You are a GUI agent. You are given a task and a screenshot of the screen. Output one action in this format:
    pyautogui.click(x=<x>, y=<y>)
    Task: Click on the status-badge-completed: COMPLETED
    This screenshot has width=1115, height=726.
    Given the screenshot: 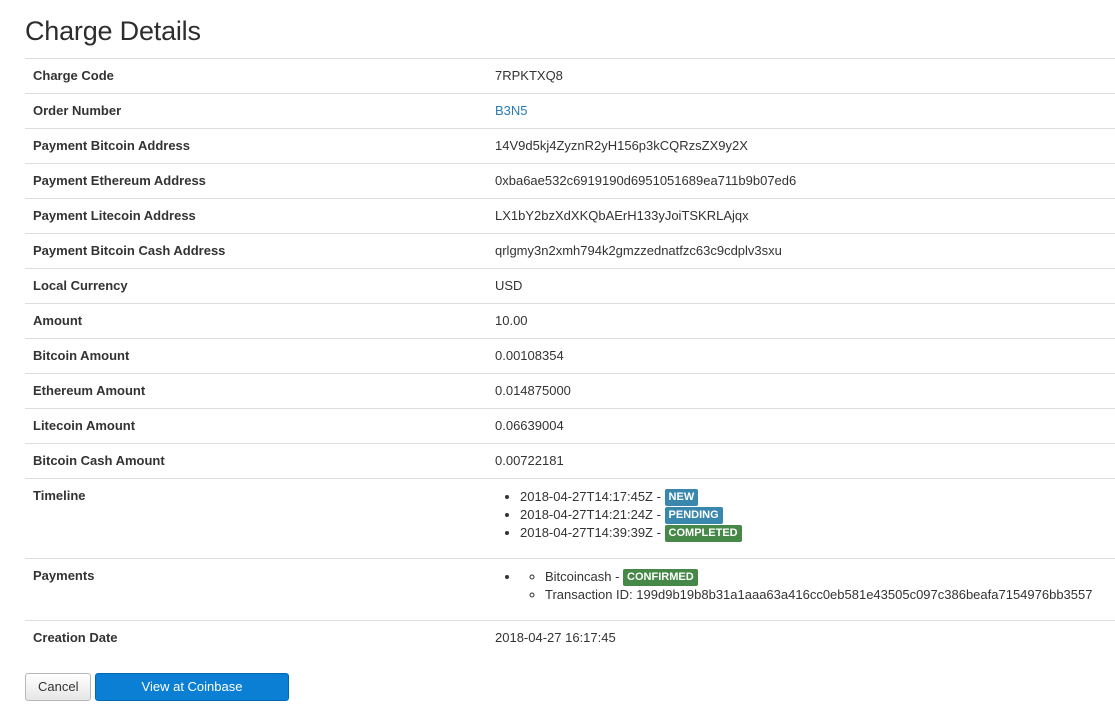 What is the action you would take?
    pyautogui.click(x=703, y=533)
    